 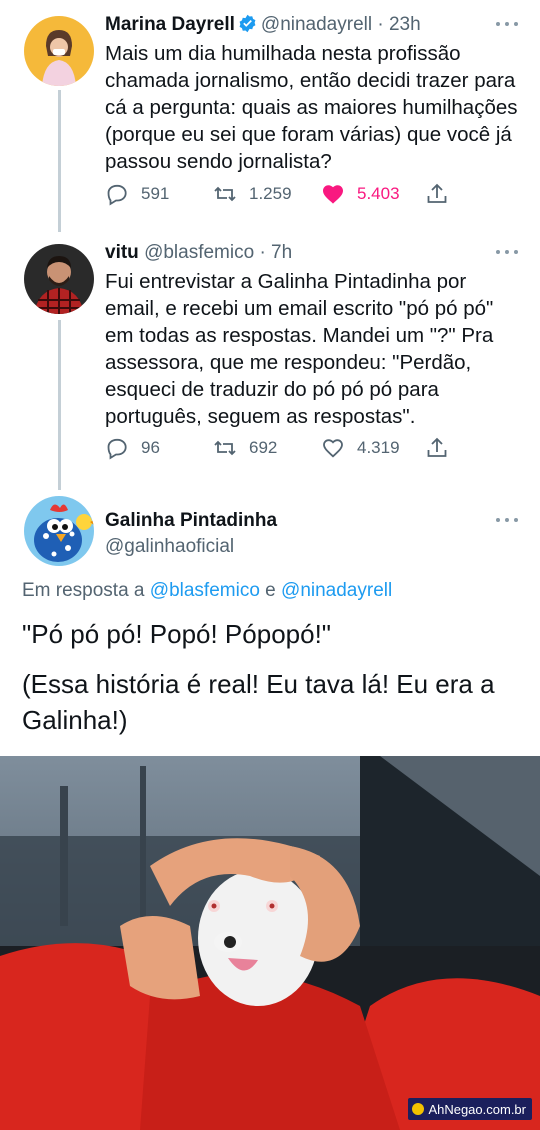 I want to click on like-count: 5.403, so click(x=378, y=193).